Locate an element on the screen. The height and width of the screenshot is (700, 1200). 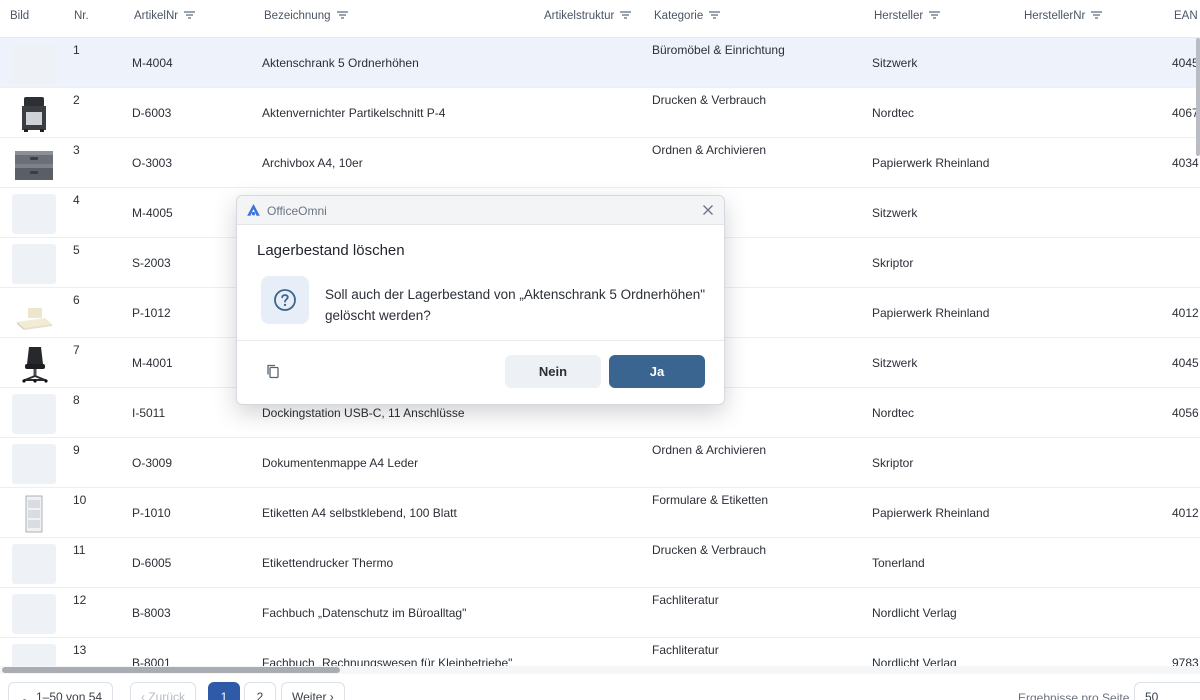
cell-nr: 10 is located at coordinates (80, 500).